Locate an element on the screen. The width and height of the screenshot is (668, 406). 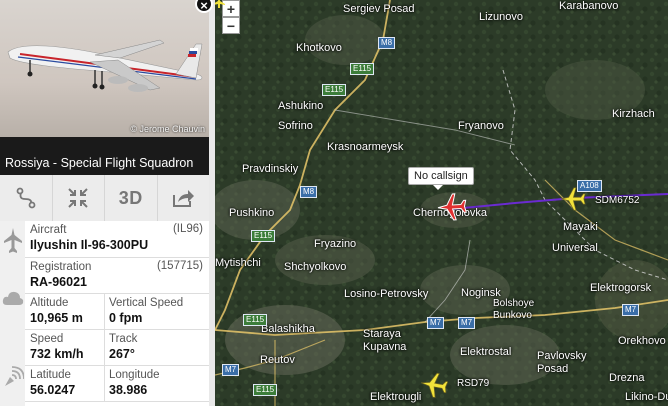
latitude-label: Latitude is located at coordinates (50, 375).